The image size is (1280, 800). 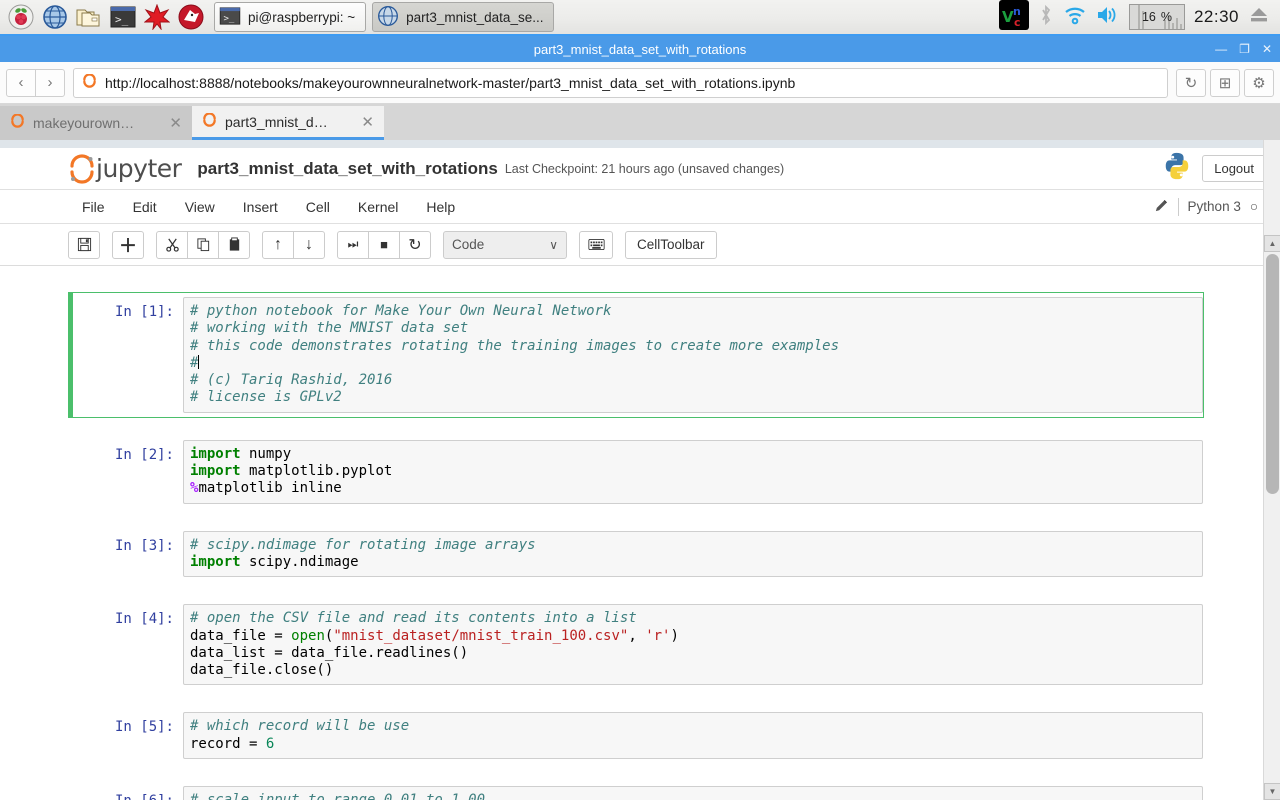 What do you see at coordinates (260, 207) in the screenshot?
I see `menu-insert: Insert` at bounding box center [260, 207].